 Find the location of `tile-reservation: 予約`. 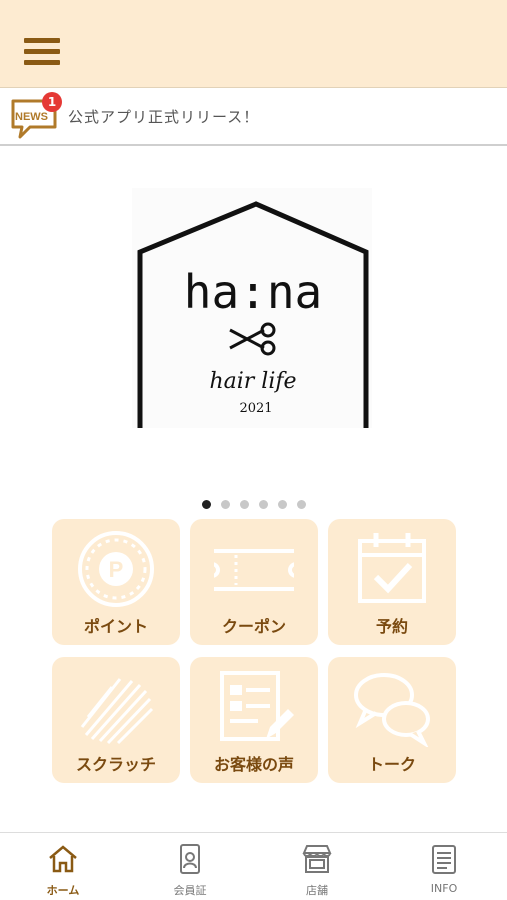

tile-reservation: 予約 is located at coordinates (392, 582).